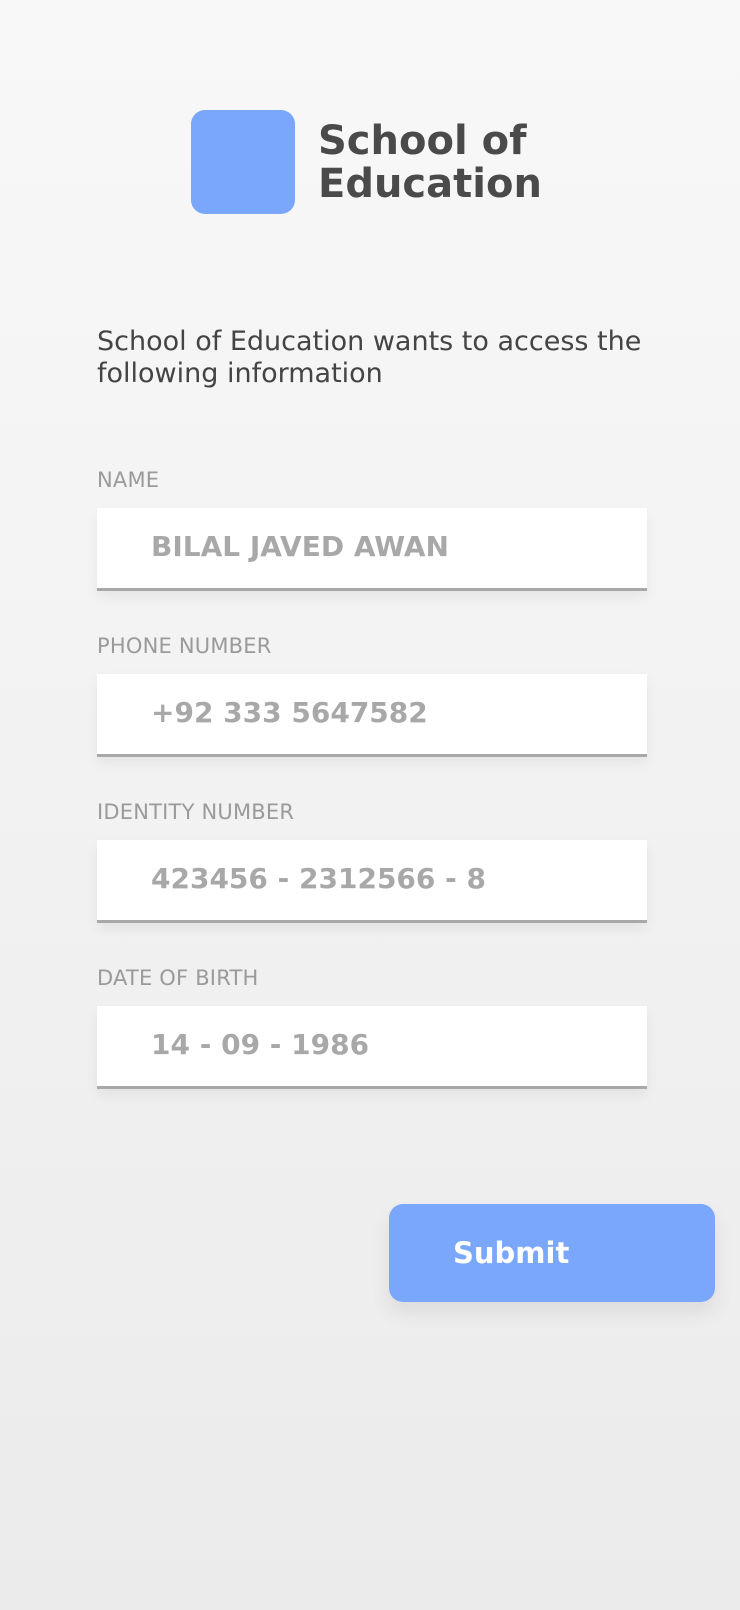 This screenshot has width=740, height=1610. I want to click on app-title: School of Education, so click(448, 163).